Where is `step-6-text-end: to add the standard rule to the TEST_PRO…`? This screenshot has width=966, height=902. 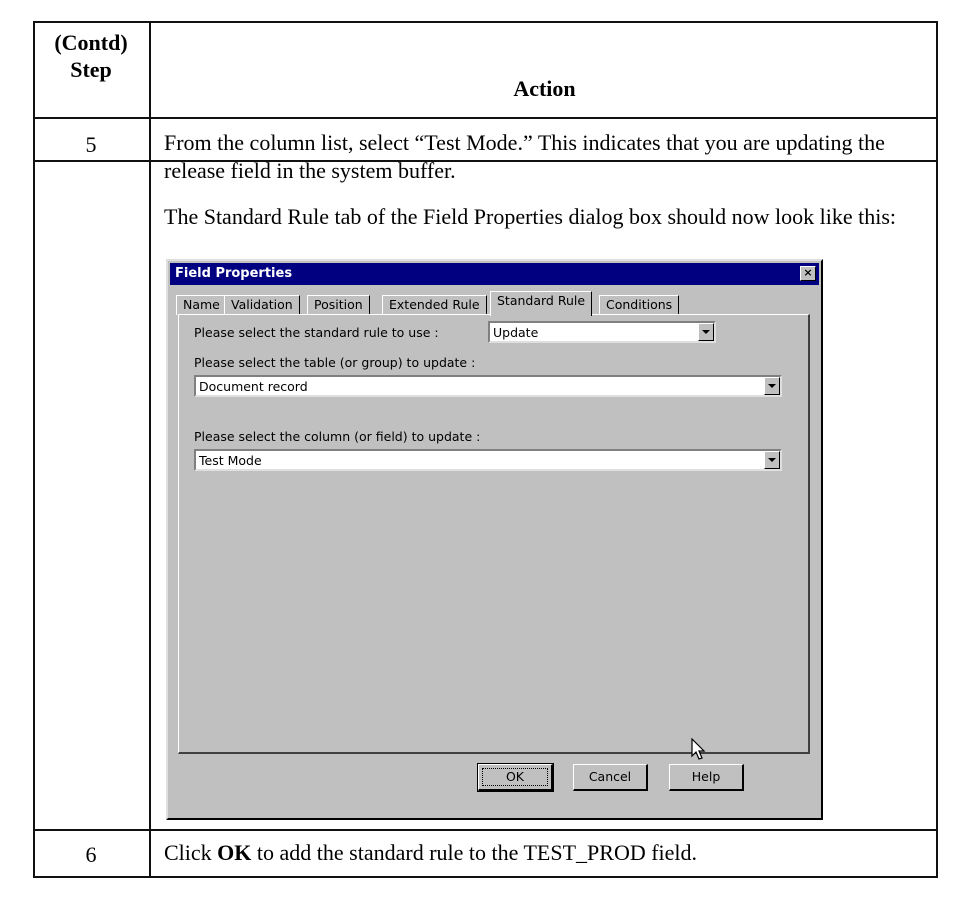 step-6-text-end: to add the standard rule to the TEST_PRO… is located at coordinates (474, 852).